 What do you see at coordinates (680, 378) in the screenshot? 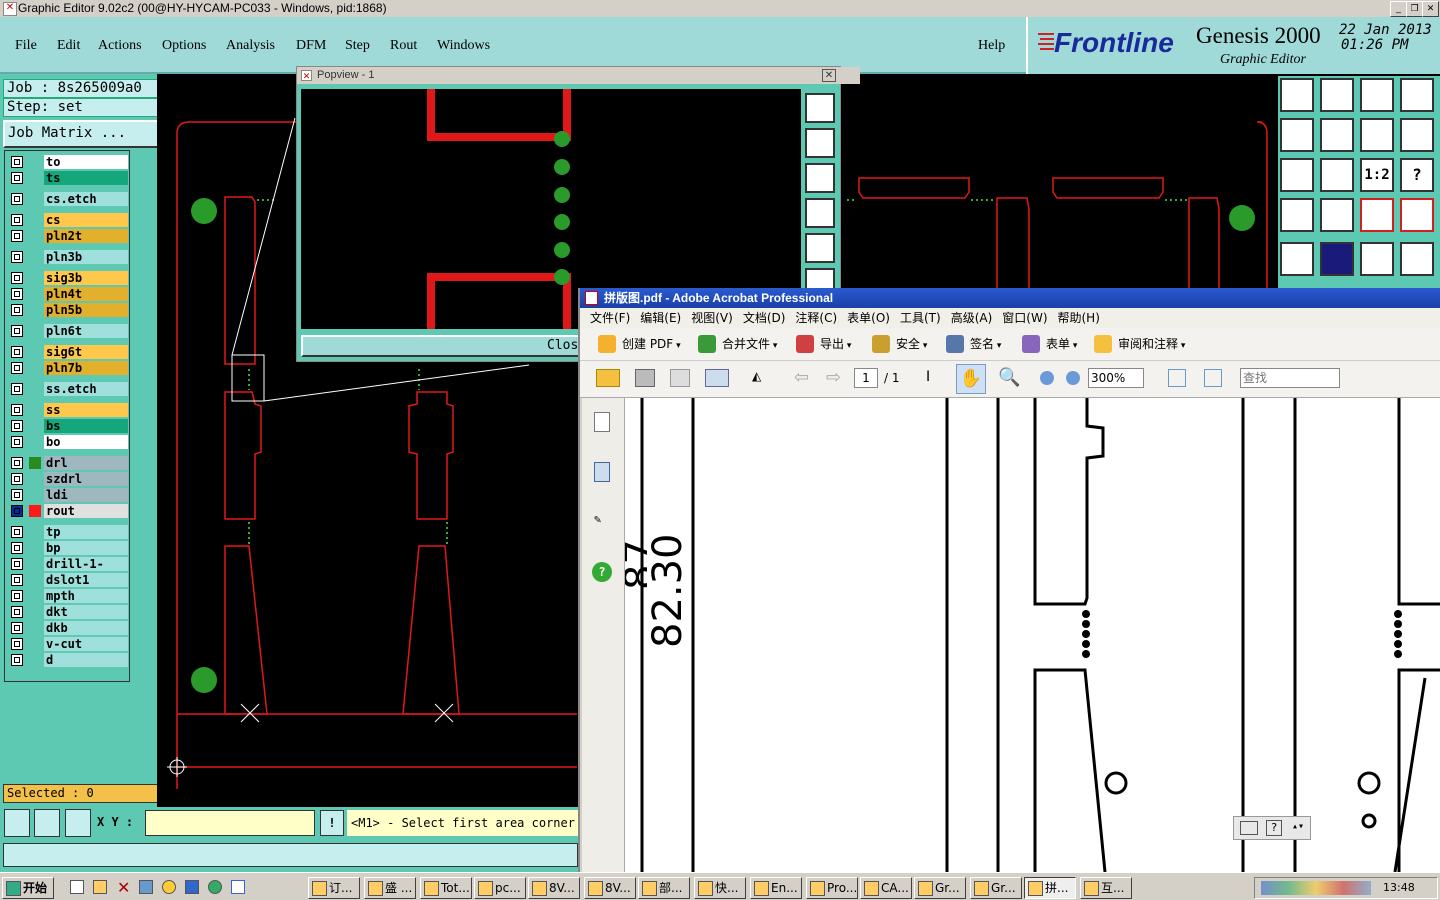
I see `save-icon` at bounding box center [680, 378].